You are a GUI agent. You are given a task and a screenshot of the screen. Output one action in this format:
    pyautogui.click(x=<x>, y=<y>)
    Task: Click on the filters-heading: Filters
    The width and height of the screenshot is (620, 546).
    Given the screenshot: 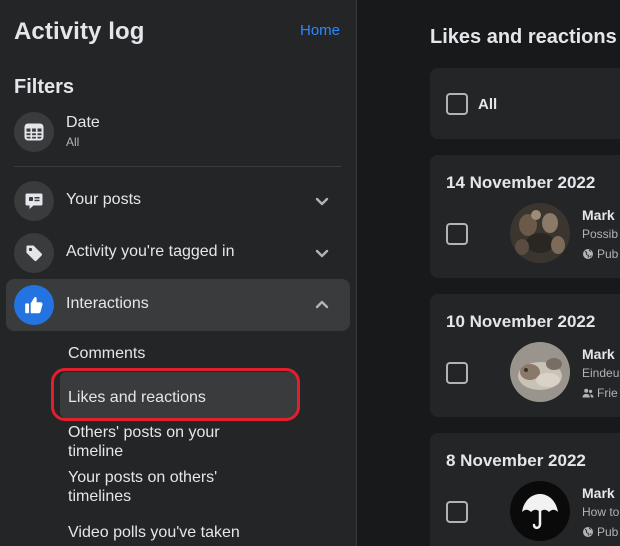 What is the action you would take?
    pyautogui.click(x=44, y=87)
    